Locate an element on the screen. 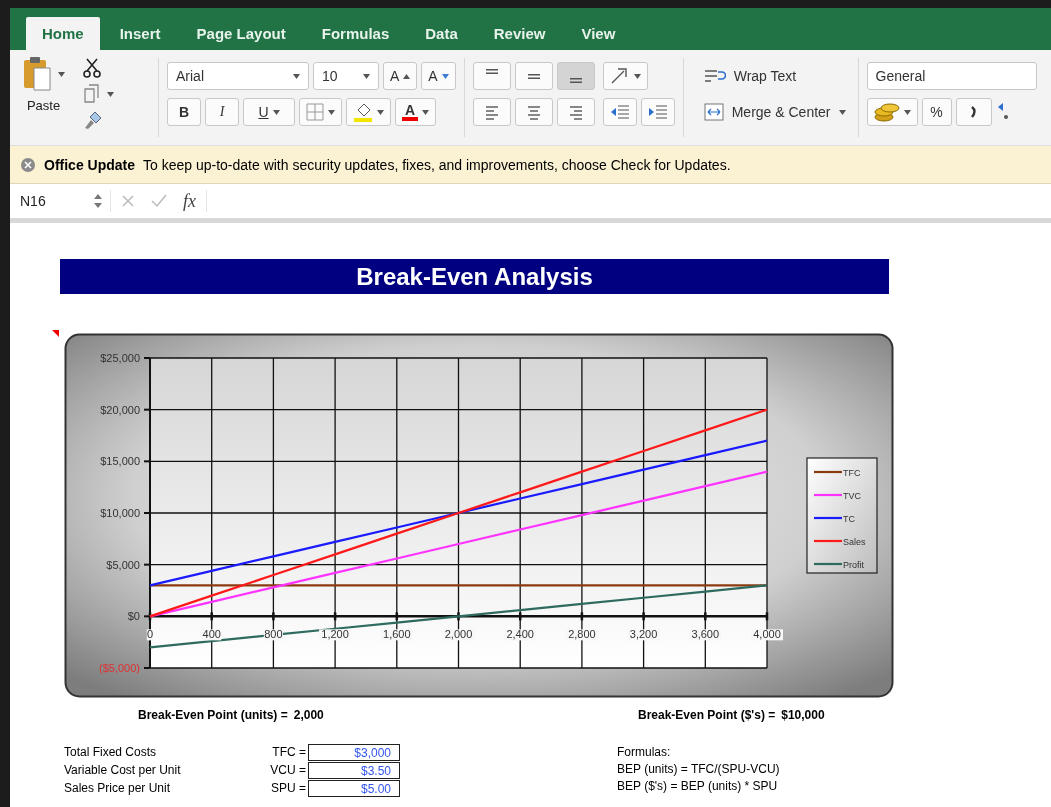  formula-text: Formulas: is located at coordinates (644, 752).